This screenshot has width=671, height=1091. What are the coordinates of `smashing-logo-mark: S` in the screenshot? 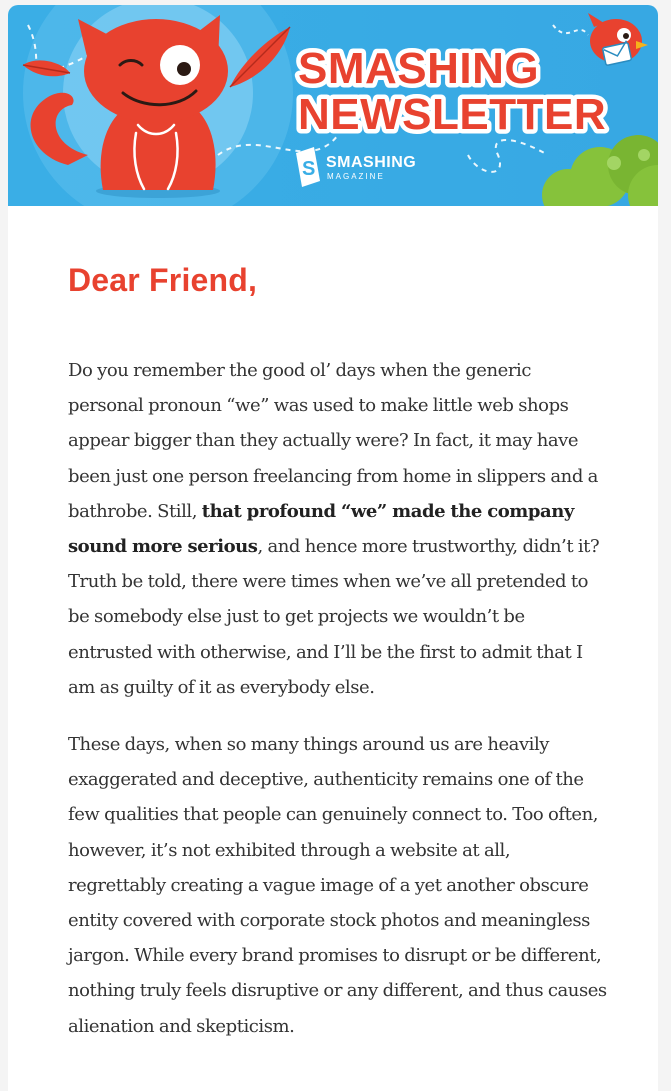 It's located at (308, 169).